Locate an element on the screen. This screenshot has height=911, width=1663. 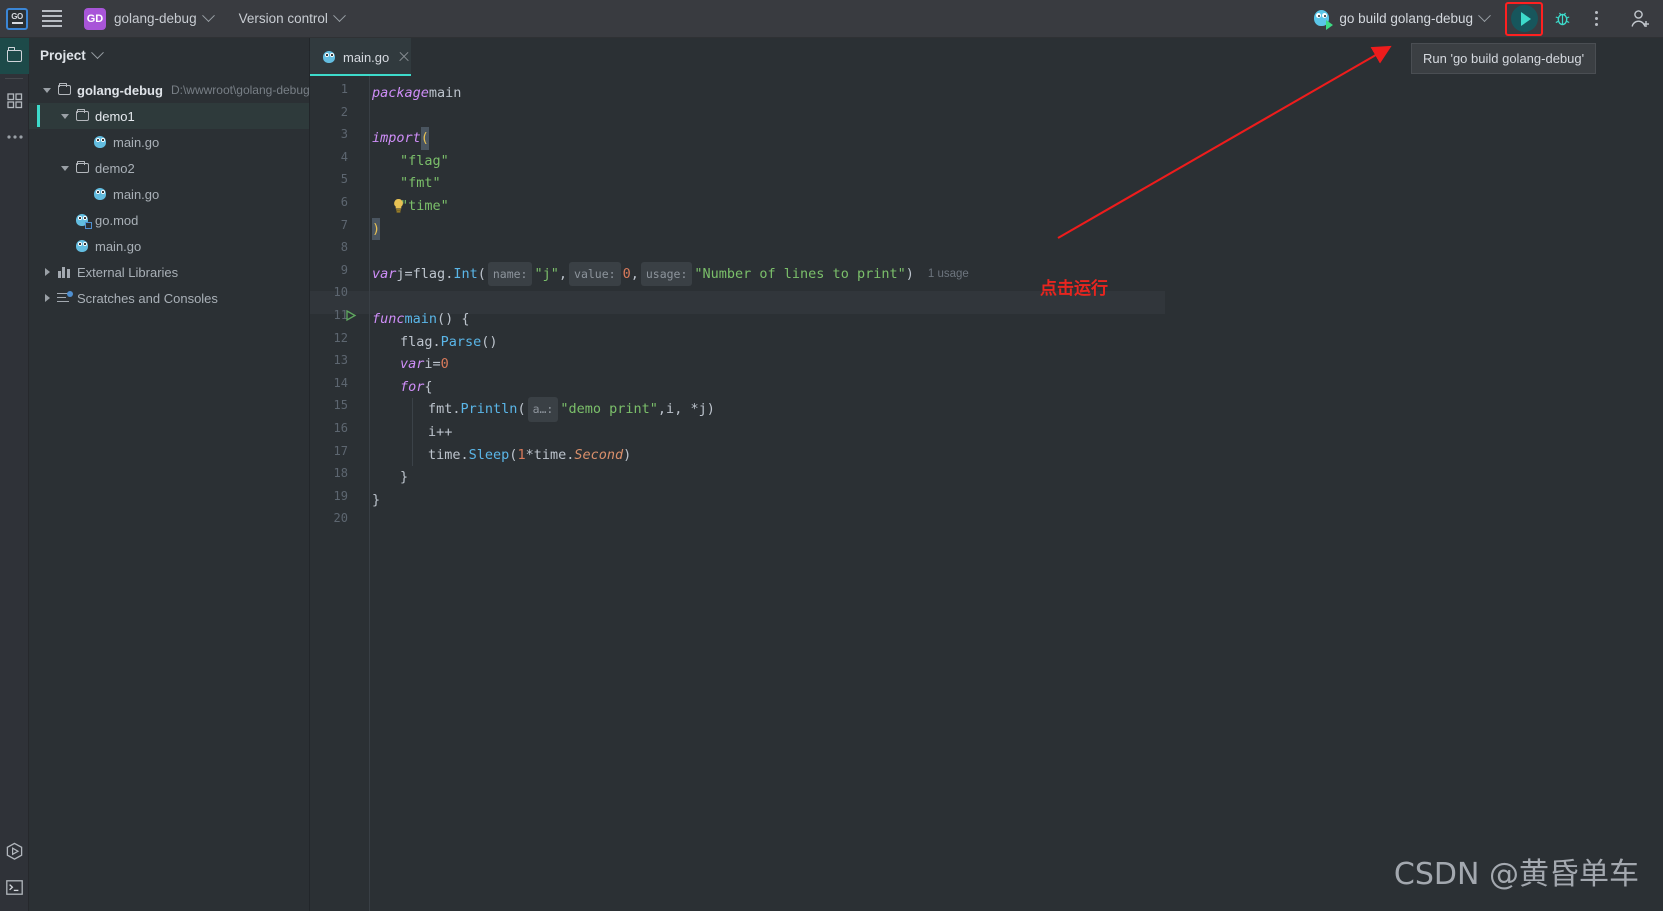
rail-more-button is located at coordinates (14, 137).